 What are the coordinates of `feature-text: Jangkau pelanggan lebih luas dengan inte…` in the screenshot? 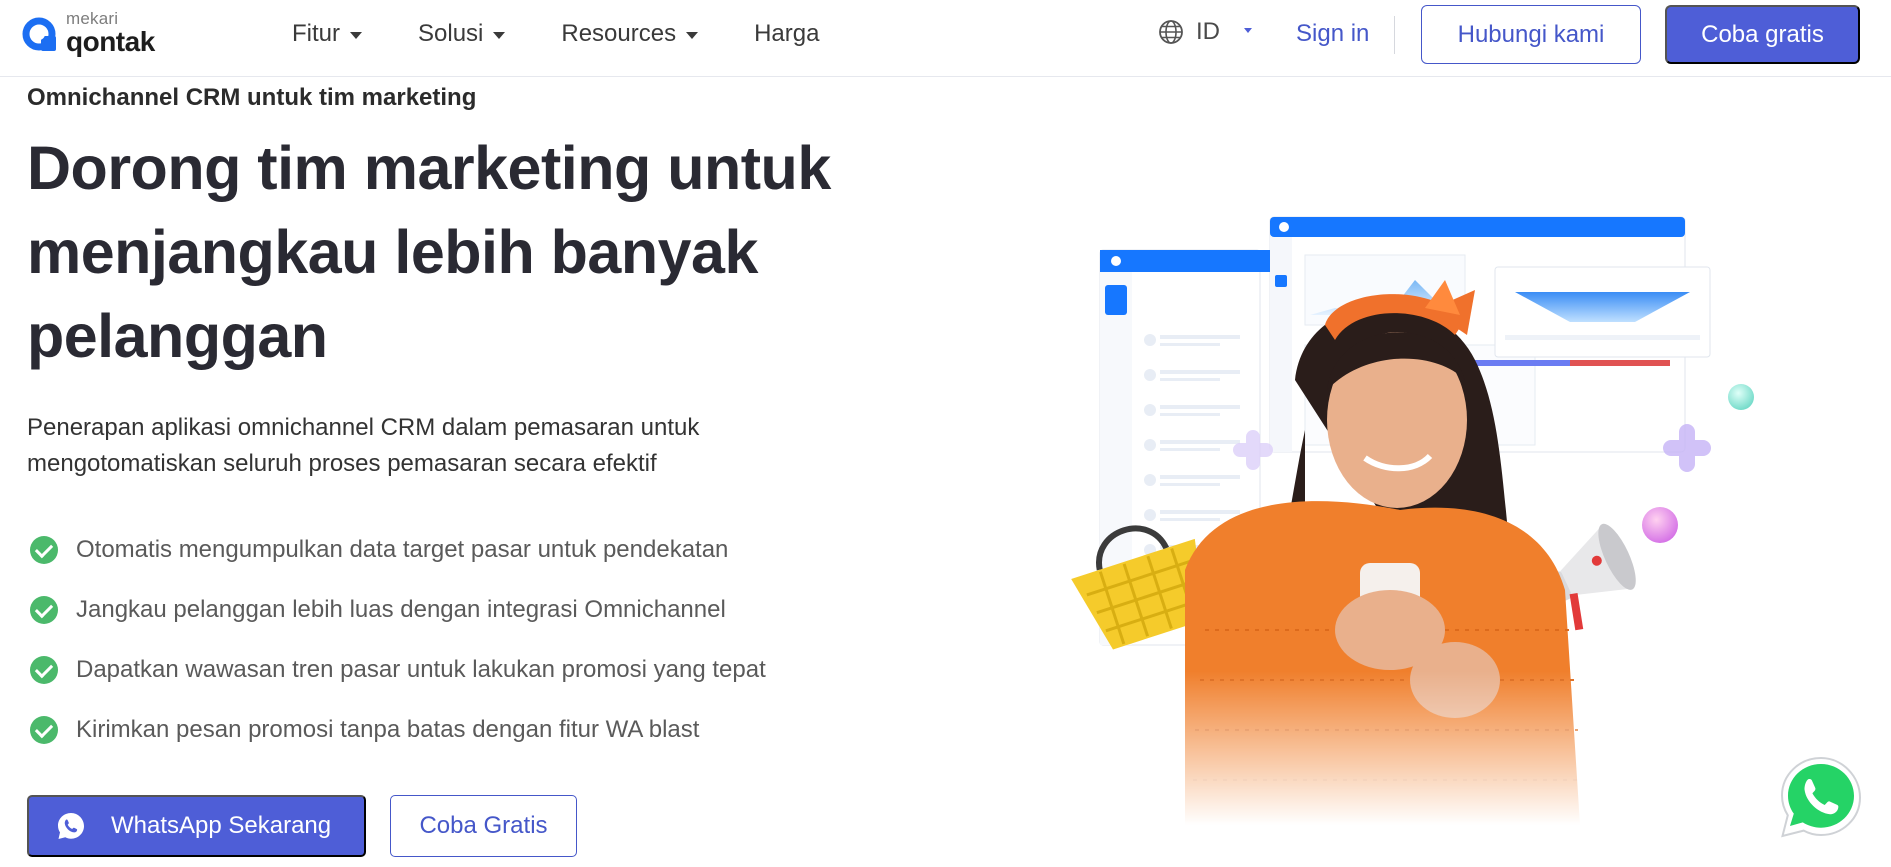 It's located at (401, 609).